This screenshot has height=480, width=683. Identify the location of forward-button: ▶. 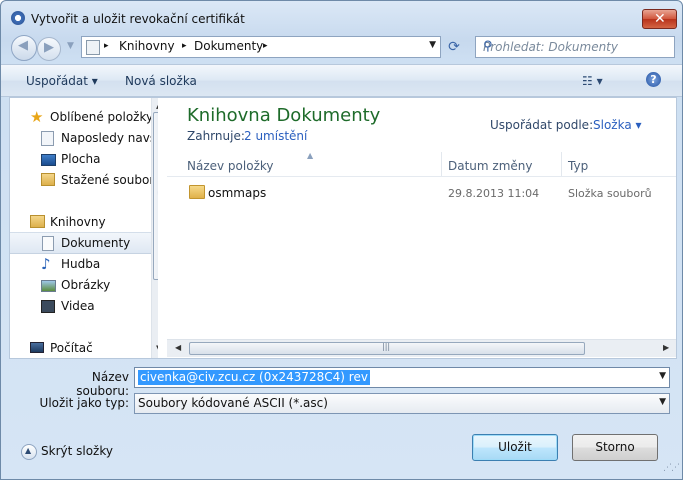
(49, 49).